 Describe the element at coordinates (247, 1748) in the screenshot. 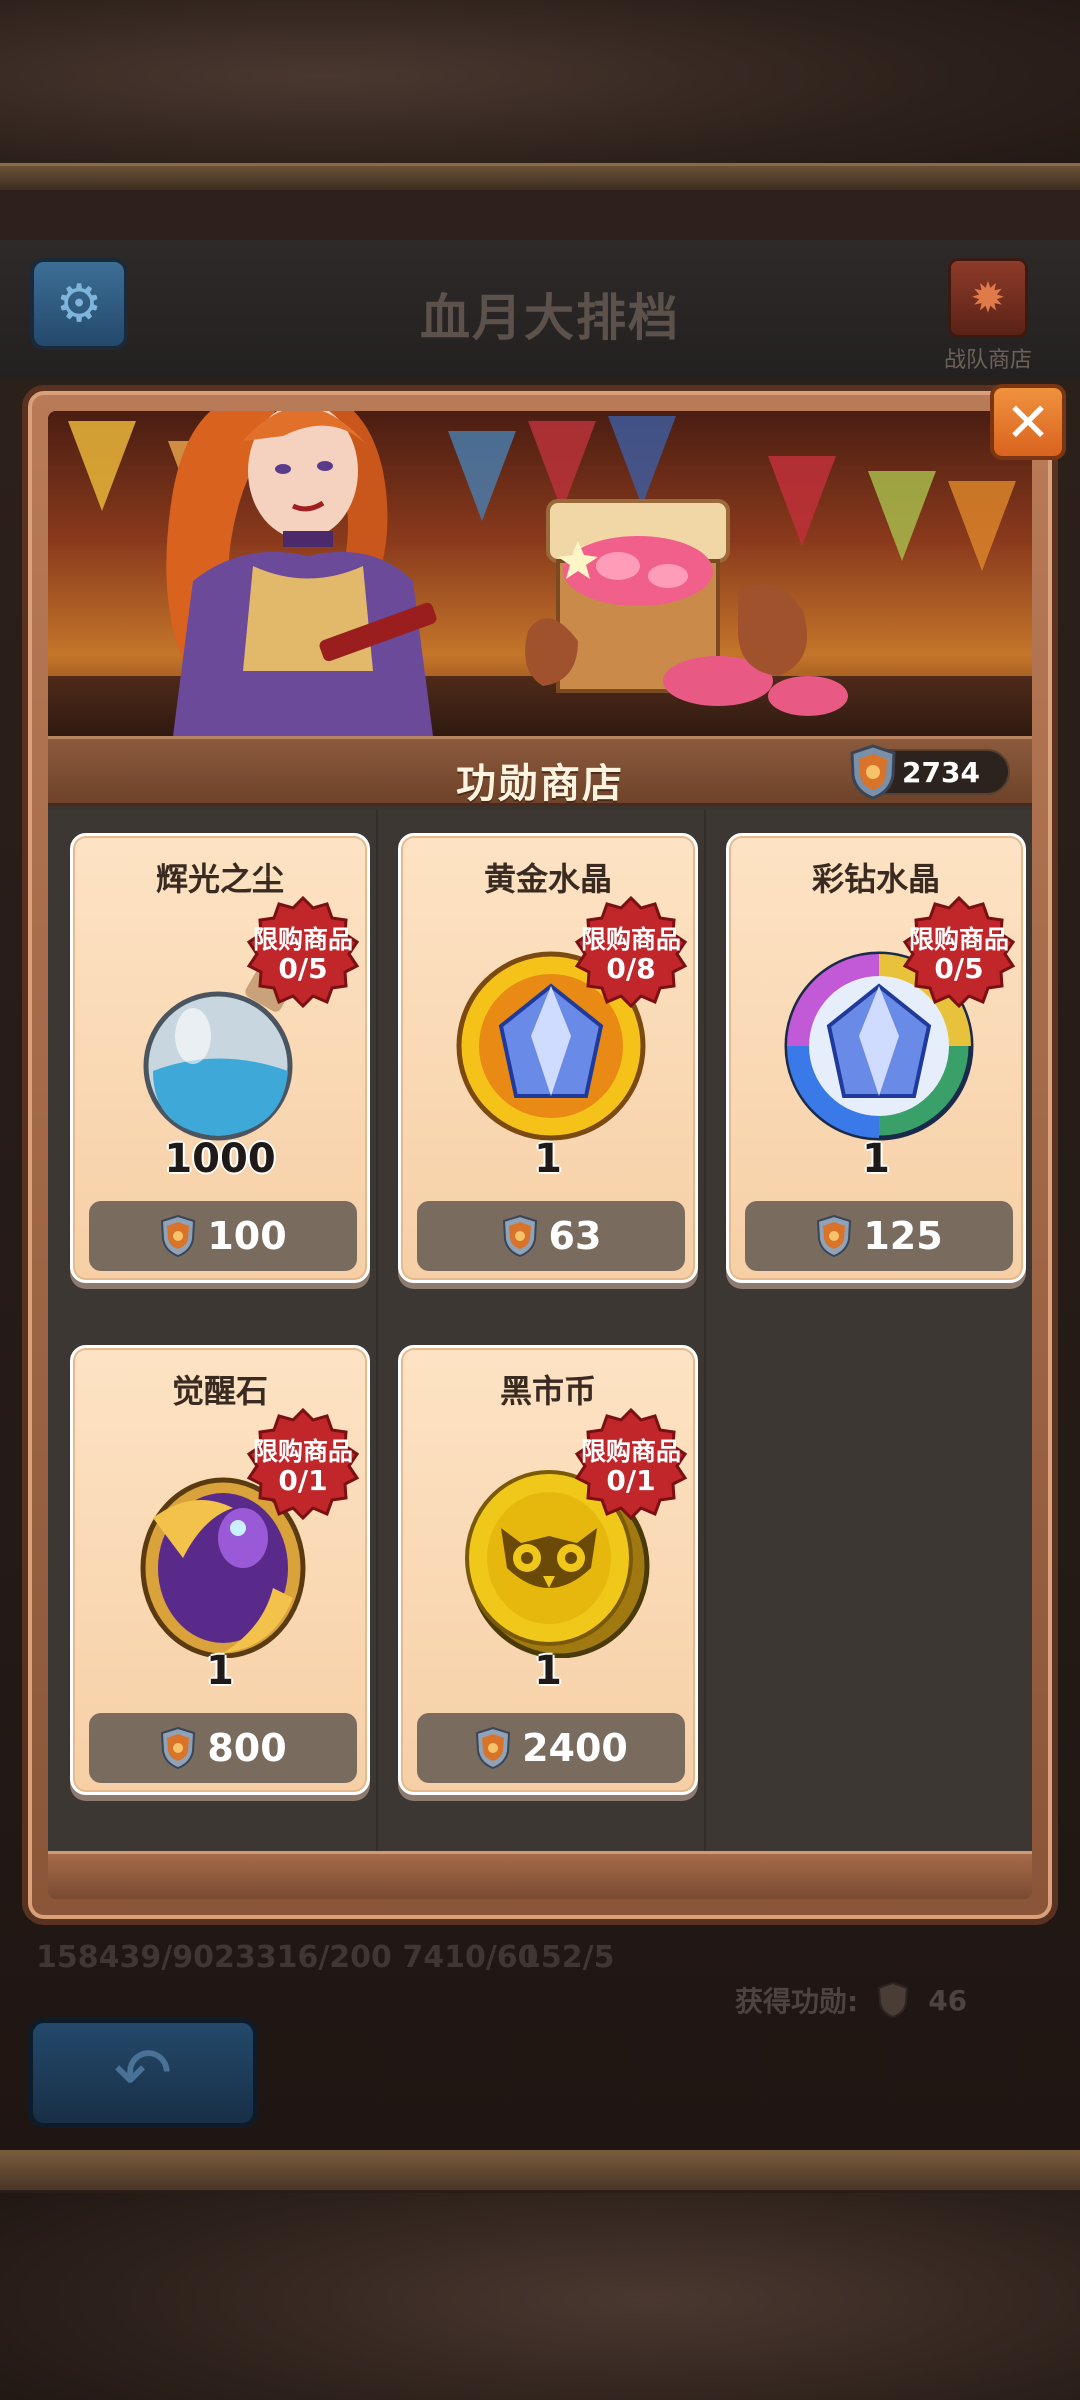

I see `price-value: 800` at that location.